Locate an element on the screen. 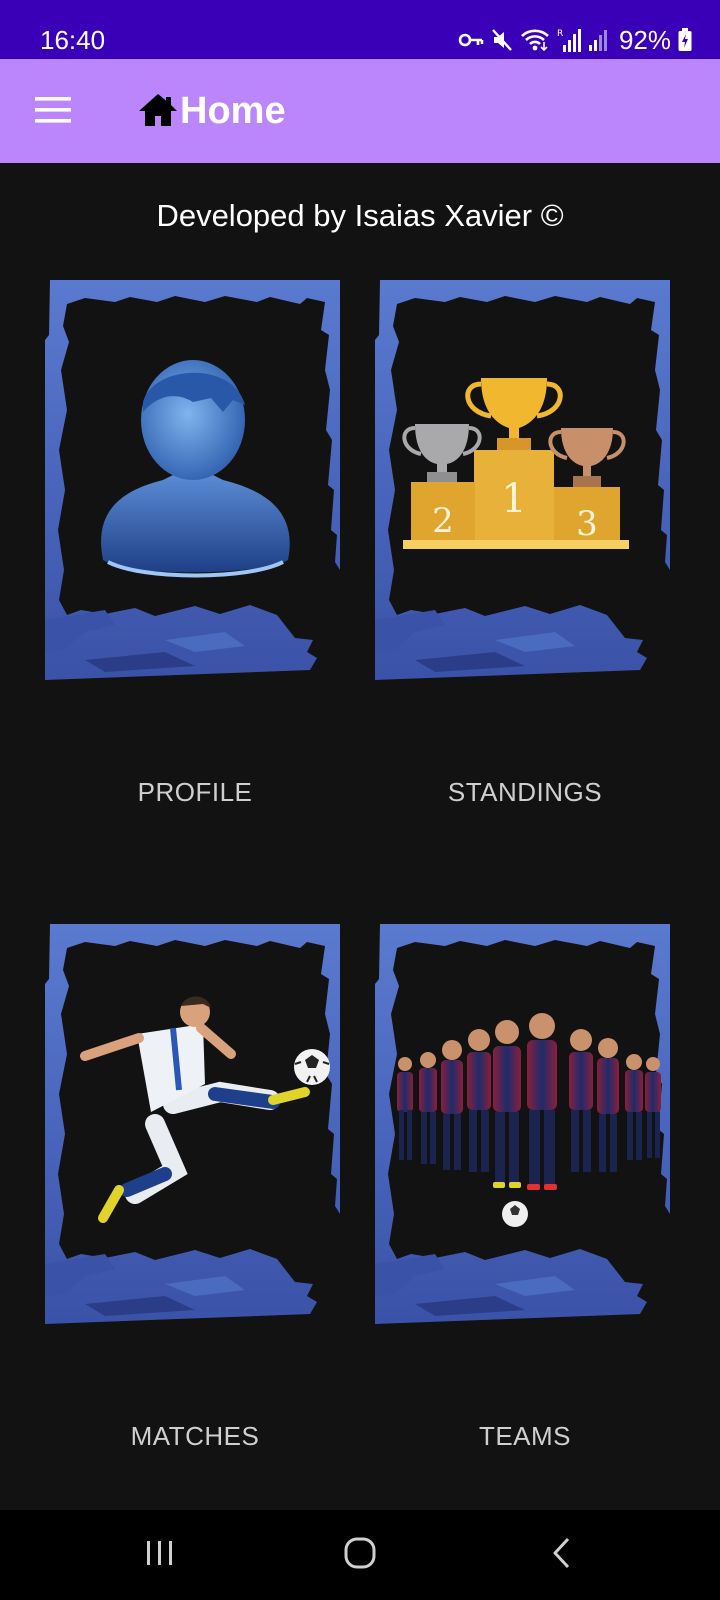 This screenshot has height=1600, width=720. profile-avatar-icon is located at coordinates (195, 469).